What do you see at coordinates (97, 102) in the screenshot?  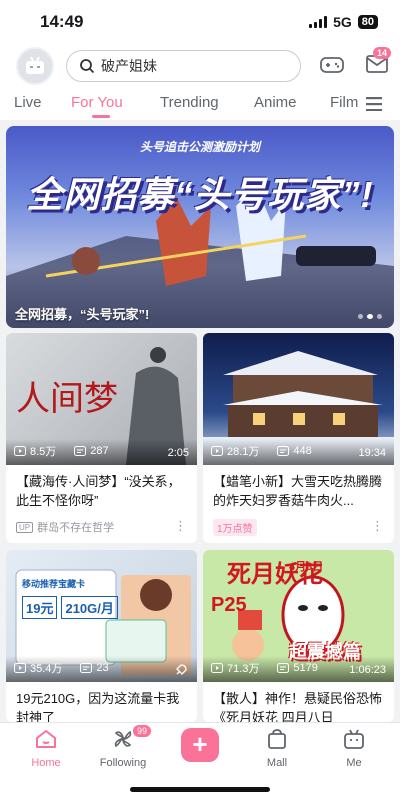 I see `tab-for-you: For You` at bounding box center [97, 102].